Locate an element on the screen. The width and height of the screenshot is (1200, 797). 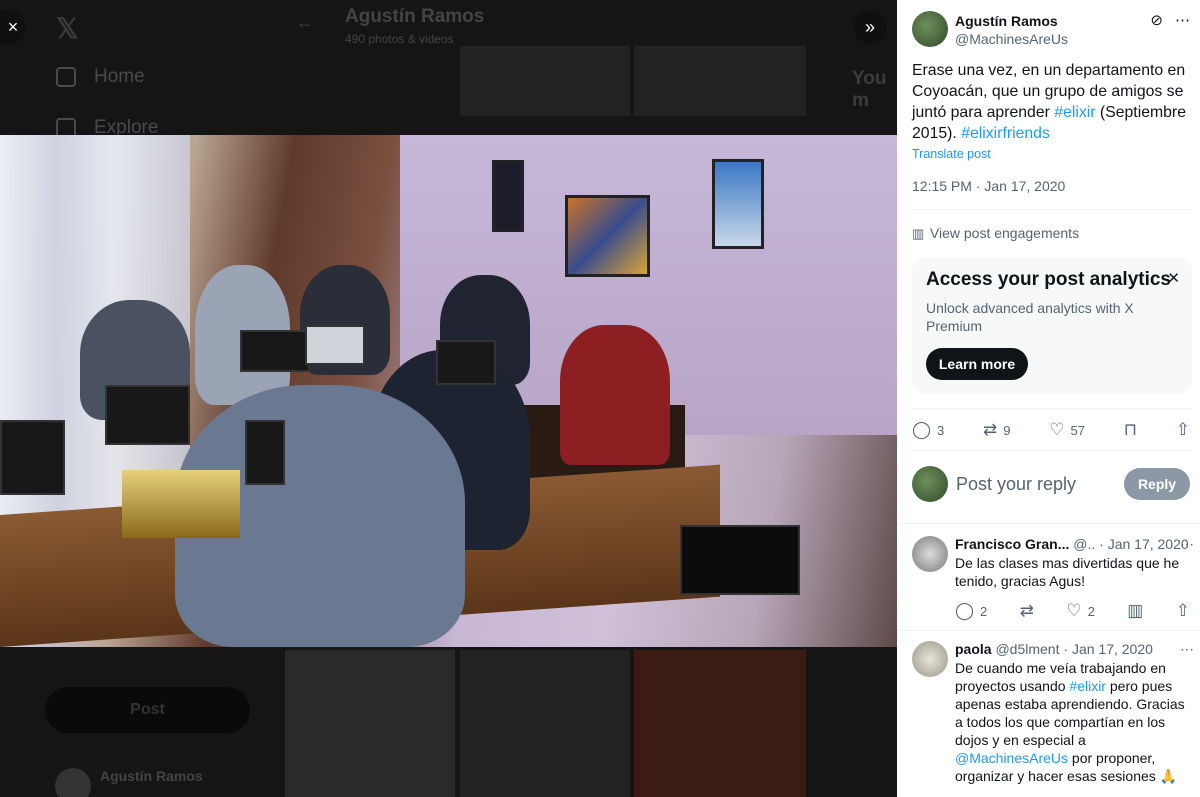
expand-panel-button: » is located at coordinates (870, 27).